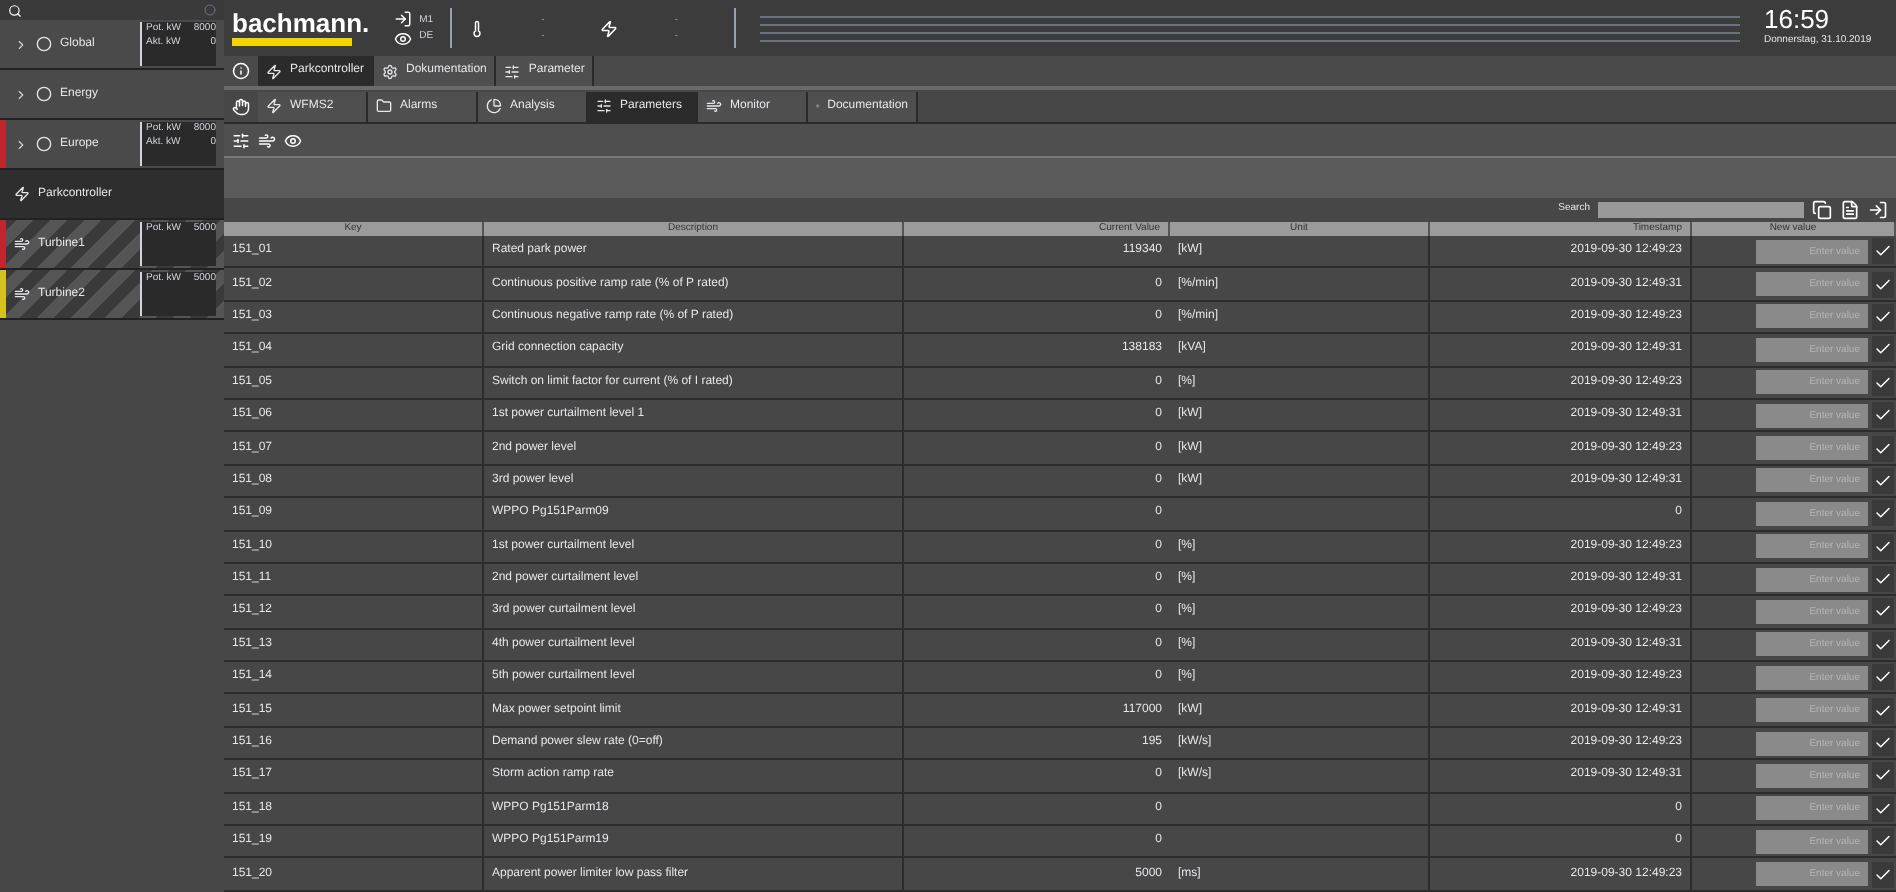 This screenshot has height=892, width=1896. I want to click on copy-icon, so click(1822, 210).